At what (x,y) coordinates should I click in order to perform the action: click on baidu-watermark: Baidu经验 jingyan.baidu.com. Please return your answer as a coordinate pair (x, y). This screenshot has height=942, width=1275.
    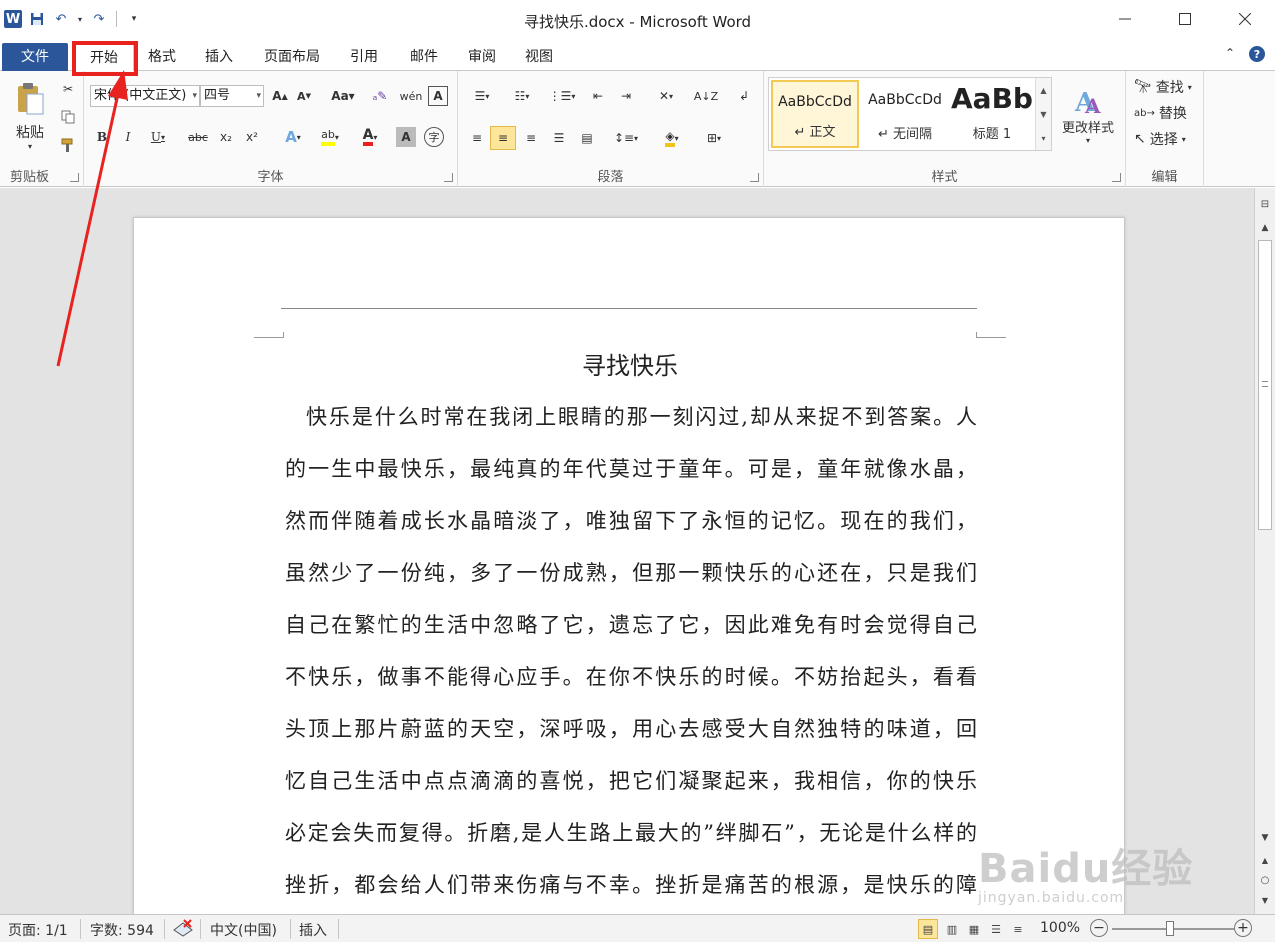
    Looking at the image, I should click on (1085, 871).